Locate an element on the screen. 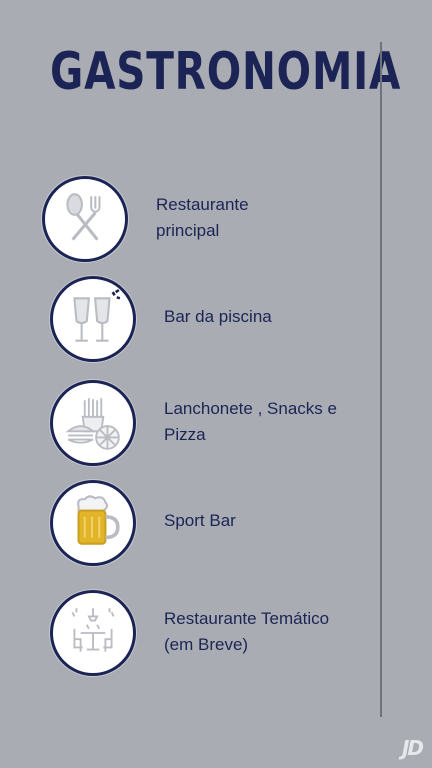  champagne-glasses-icon is located at coordinates (93, 319).